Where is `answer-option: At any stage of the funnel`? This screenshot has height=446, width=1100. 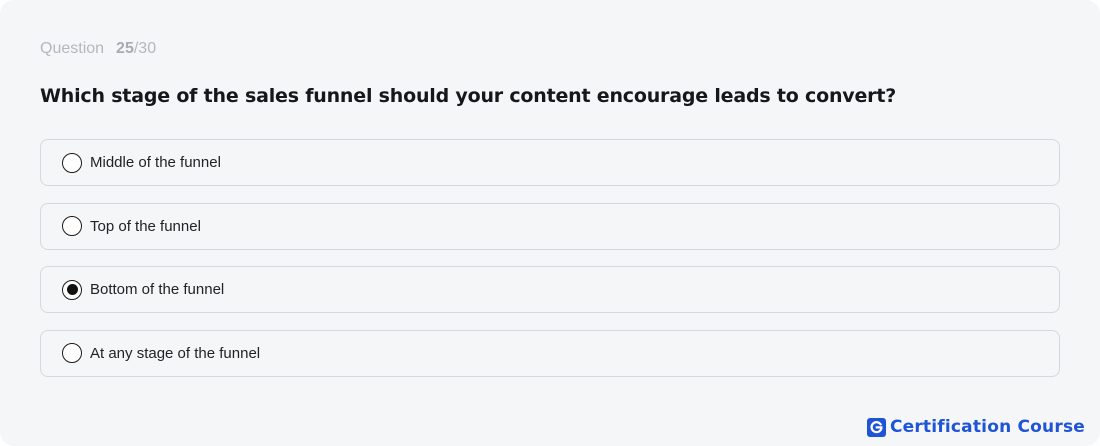 answer-option: At any stage of the funnel is located at coordinates (550, 353).